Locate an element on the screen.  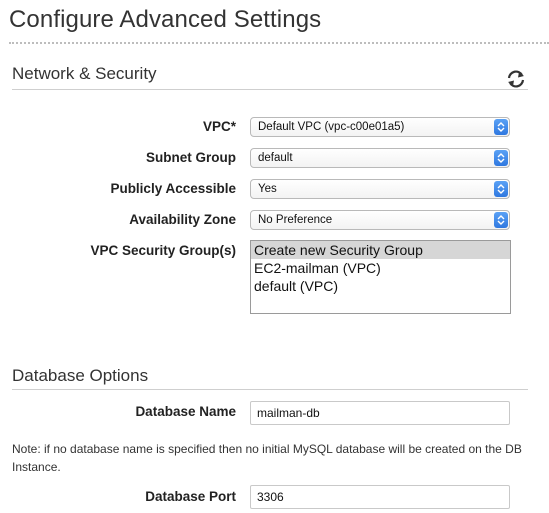
network-security-heading: Network & Security is located at coordinates (84, 73).